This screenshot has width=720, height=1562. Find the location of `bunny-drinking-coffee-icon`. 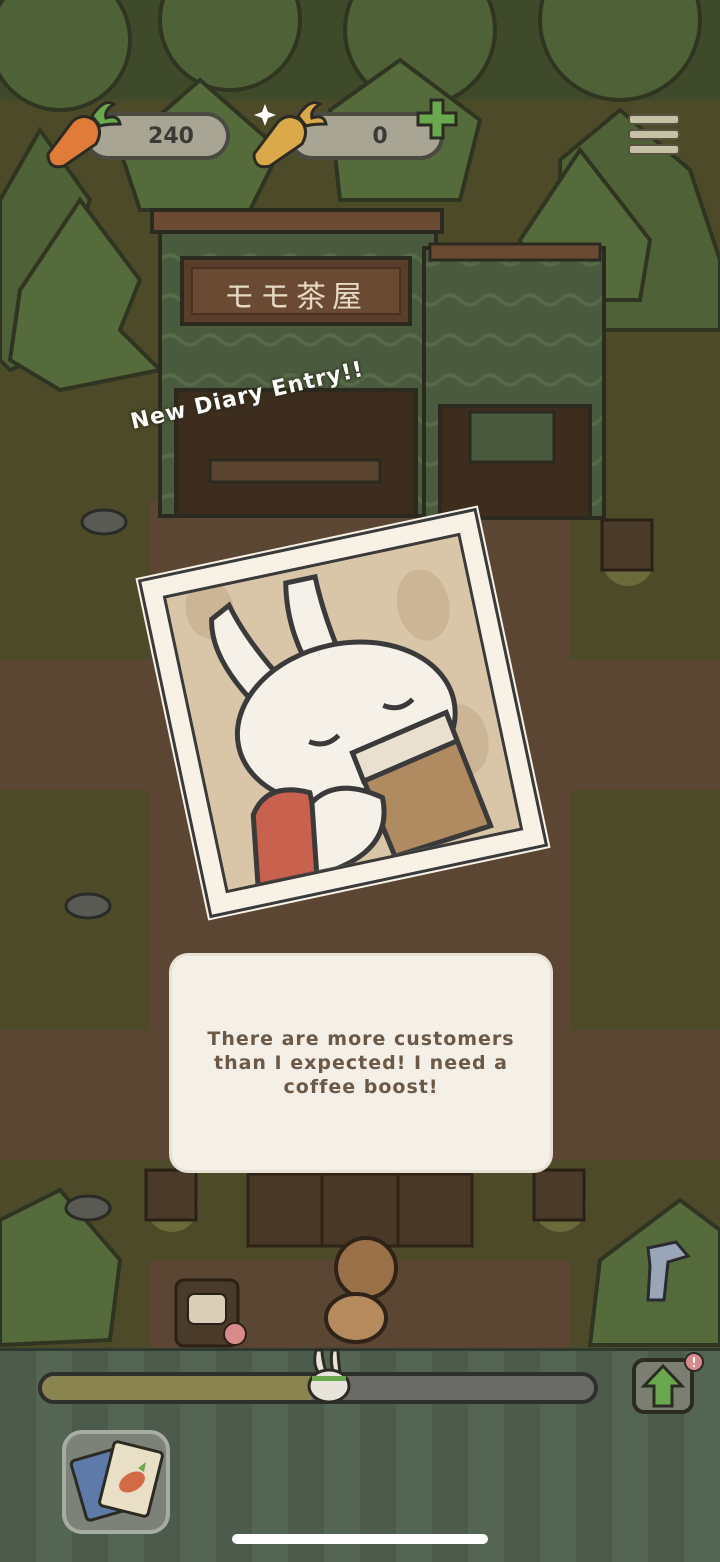

bunny-drinking-coffee-icon is located at coordinates (344, 713).